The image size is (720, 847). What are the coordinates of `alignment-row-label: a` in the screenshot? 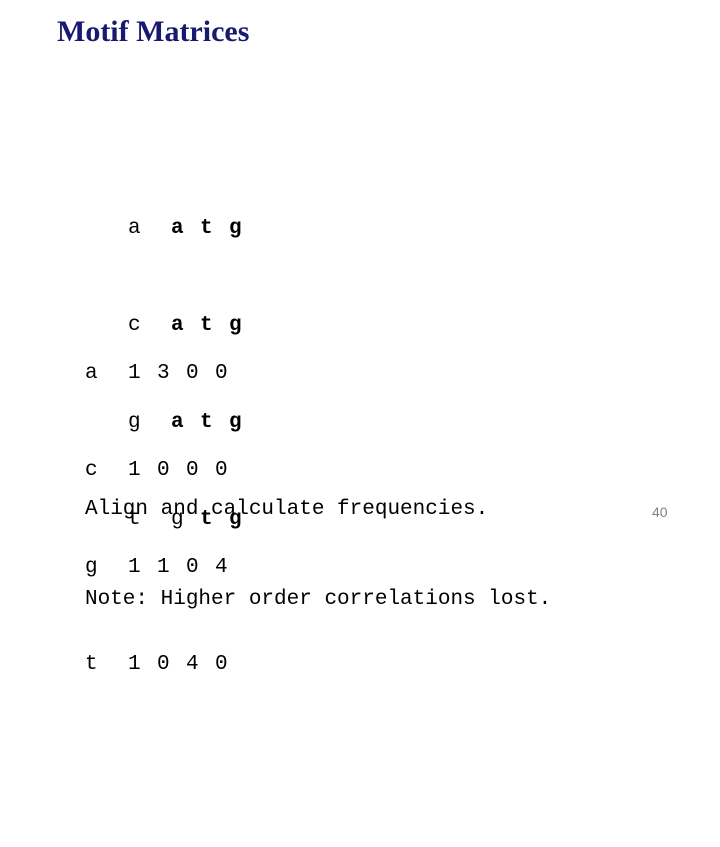 It's located at (134, 228).